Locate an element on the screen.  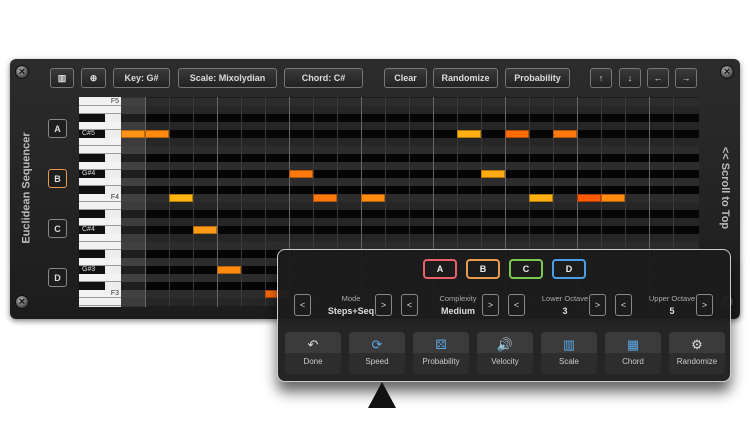
pattern-d-button: D is located at coordinates (57, 277).